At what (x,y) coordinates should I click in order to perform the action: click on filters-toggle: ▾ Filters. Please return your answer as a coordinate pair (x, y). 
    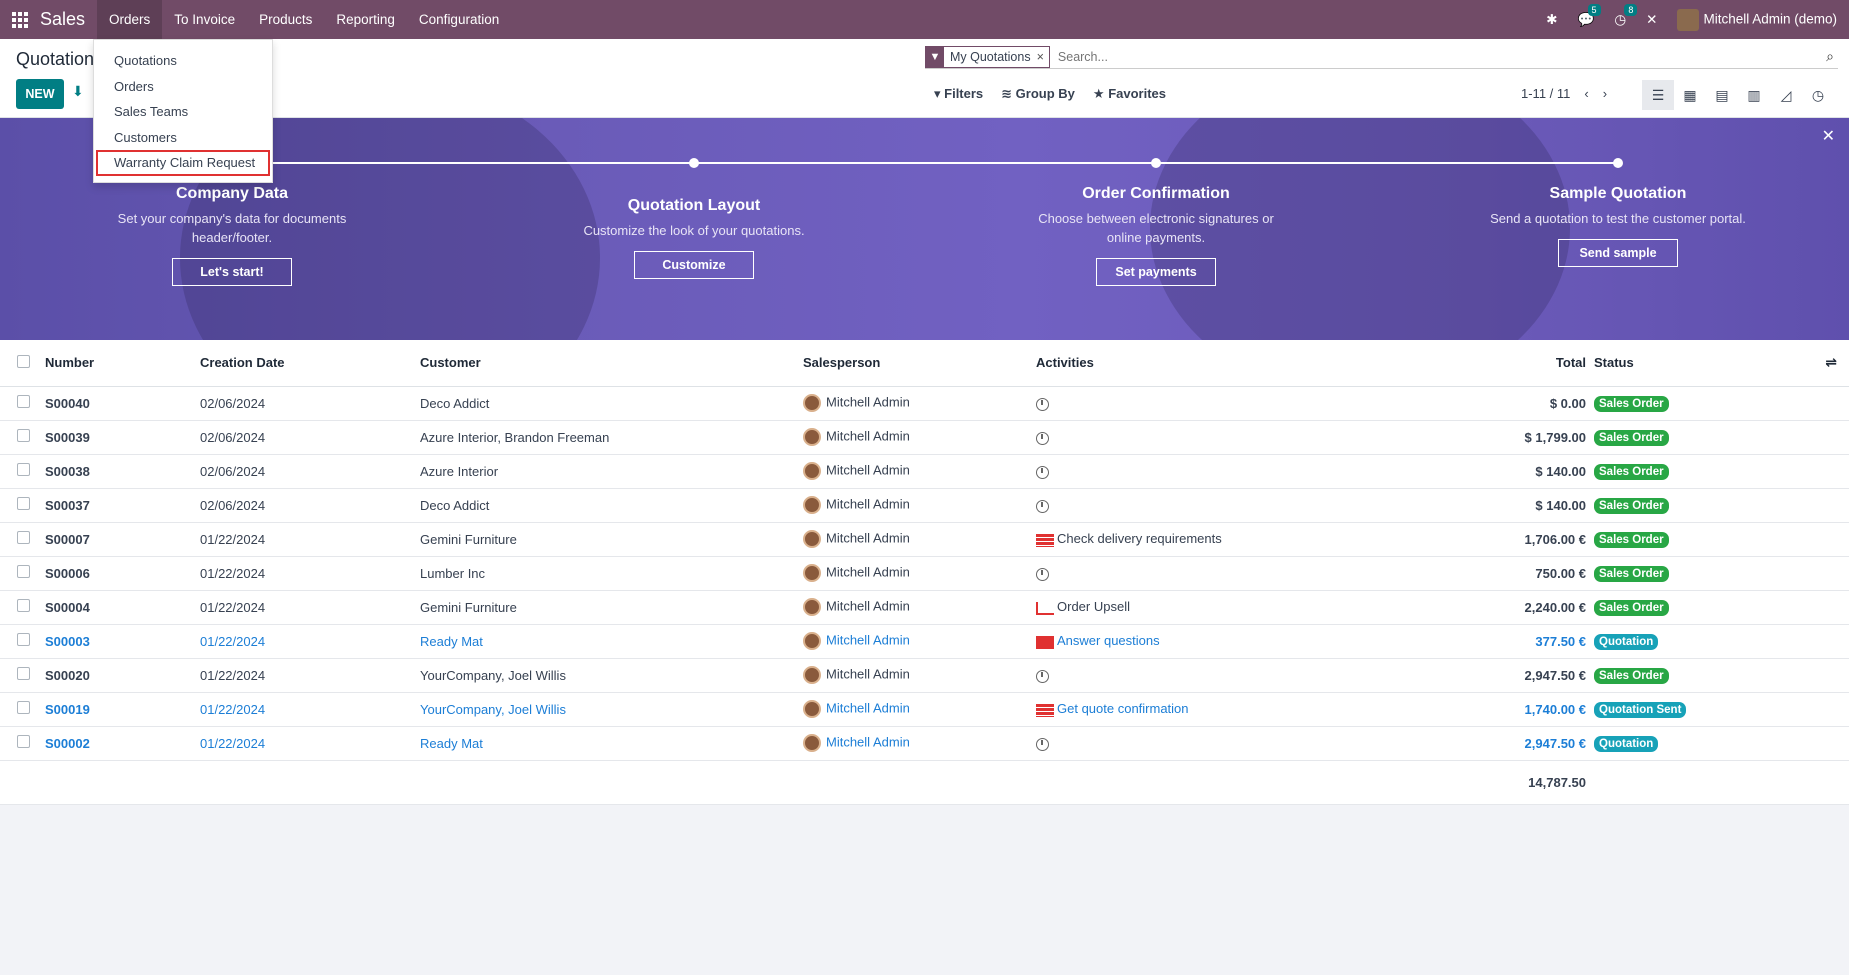
    Looking at the image, I should click on (958, 94).